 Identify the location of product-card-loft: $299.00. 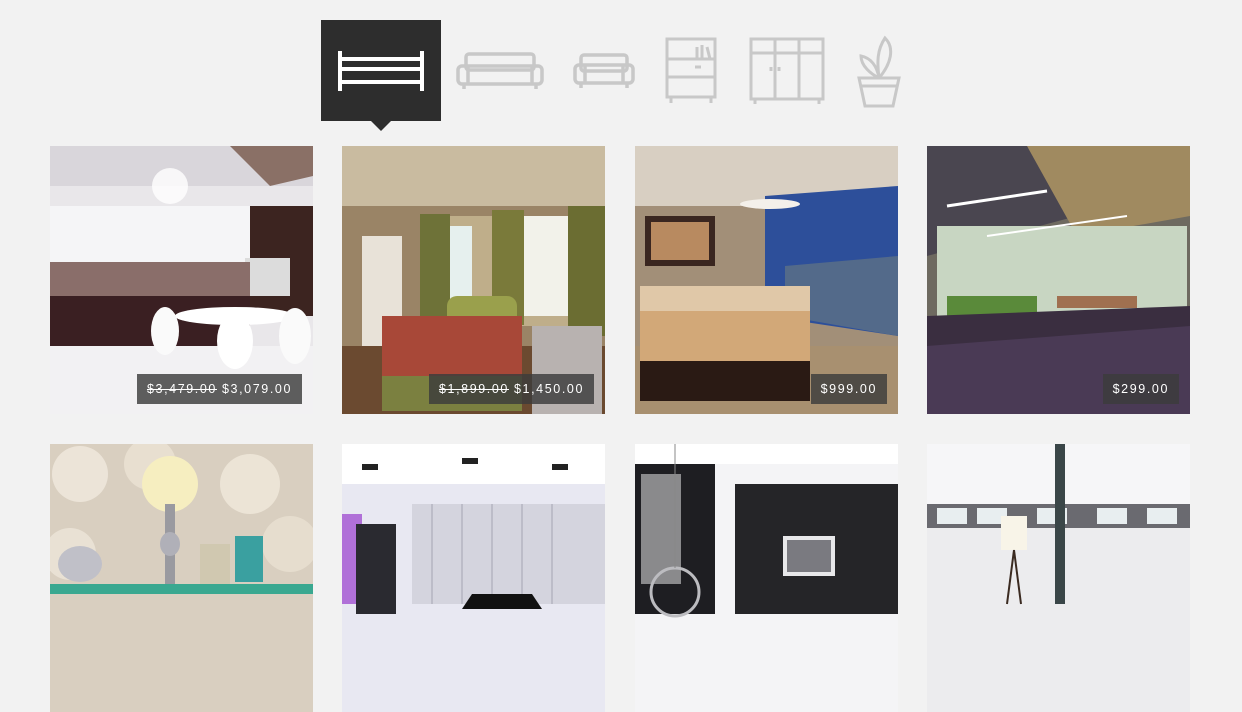
(1058, 280).